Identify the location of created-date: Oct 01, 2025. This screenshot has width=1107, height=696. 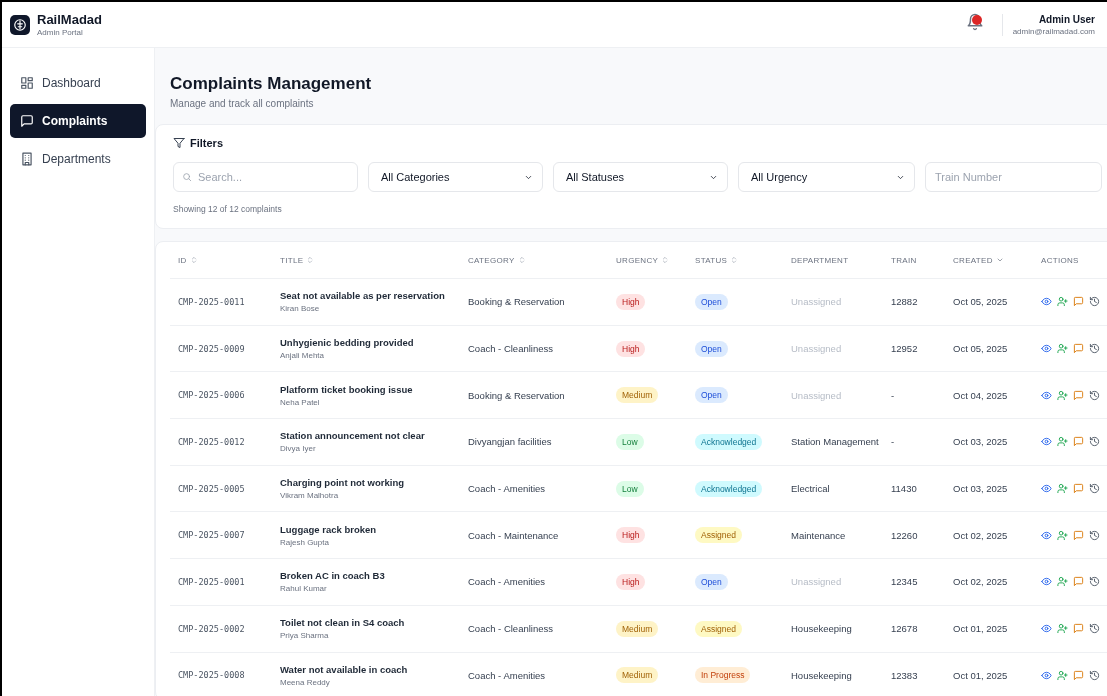
(980, 675).